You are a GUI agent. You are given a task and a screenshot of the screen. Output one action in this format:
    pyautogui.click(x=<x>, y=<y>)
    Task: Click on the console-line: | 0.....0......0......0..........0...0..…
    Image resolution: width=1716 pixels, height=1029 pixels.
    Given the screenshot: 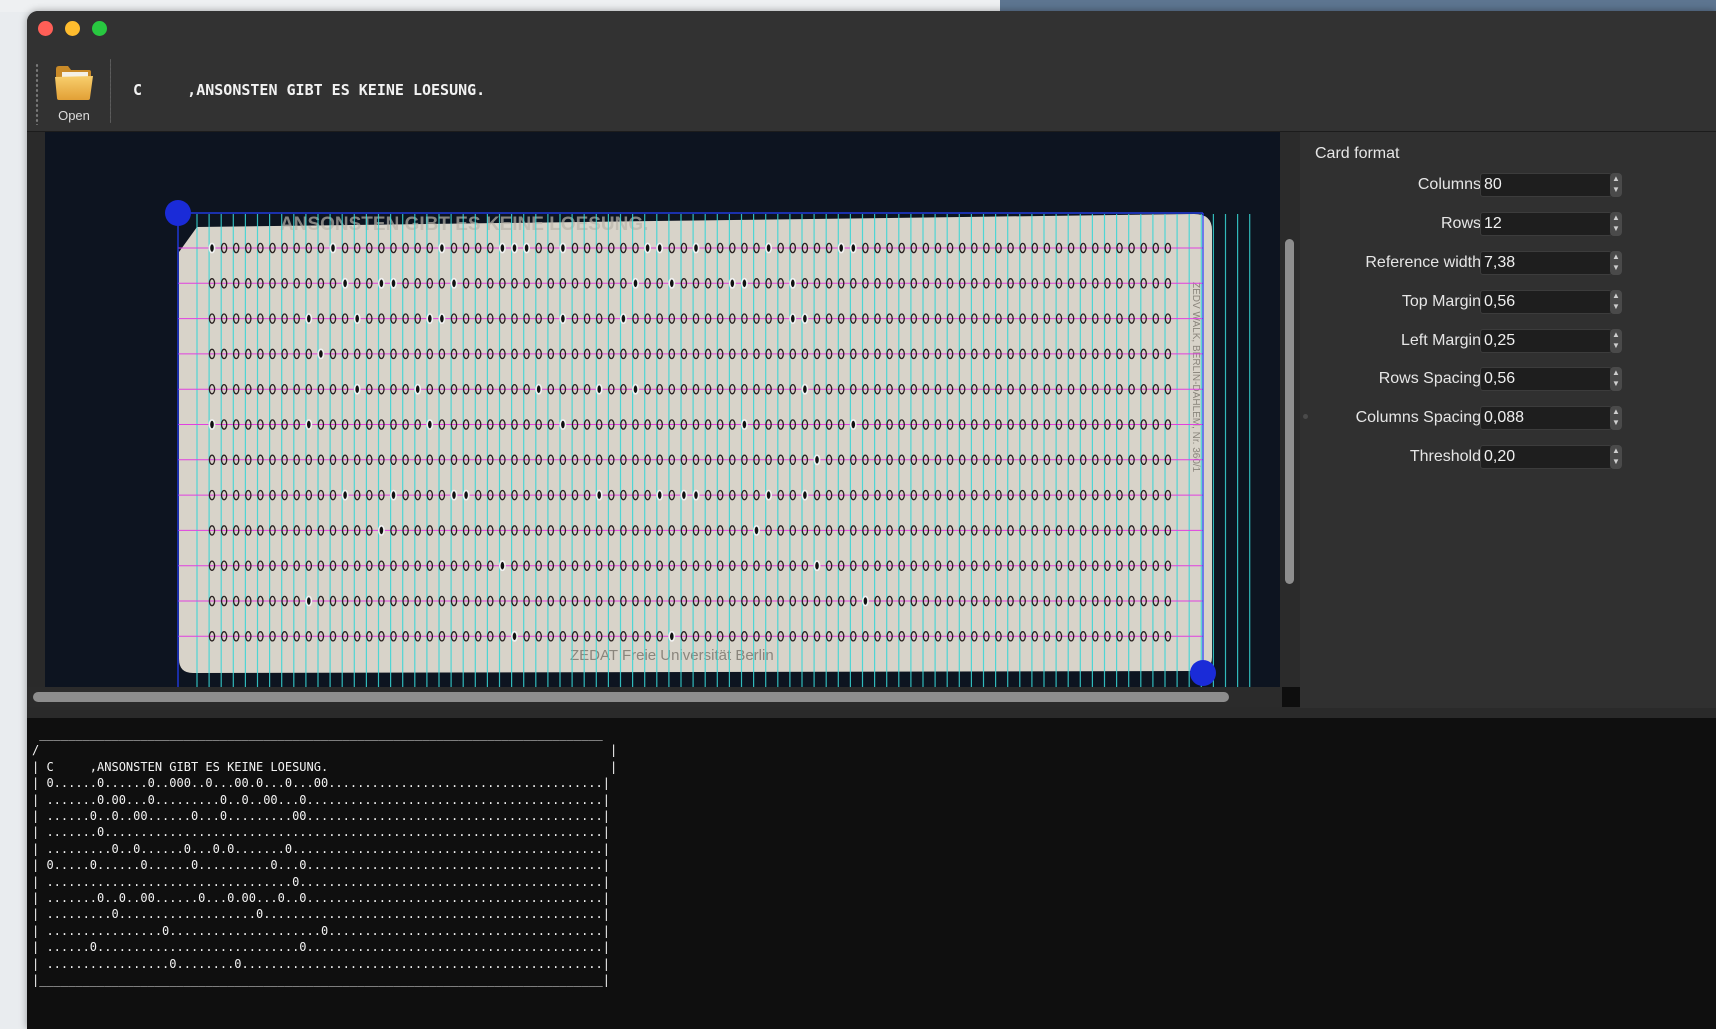 What is the action you would take?
    pyautogui.click(x=321, y=865)
    